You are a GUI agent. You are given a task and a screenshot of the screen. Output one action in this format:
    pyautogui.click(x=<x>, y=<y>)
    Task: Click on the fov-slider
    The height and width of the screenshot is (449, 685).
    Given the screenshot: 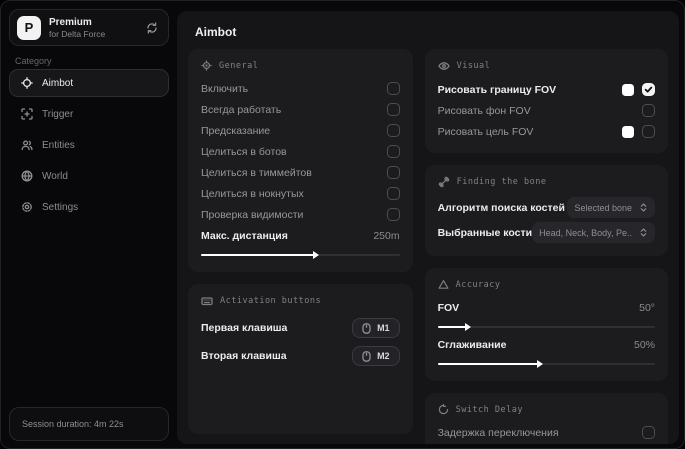 What is the action you would take?
    pyautogui.click(x=546, y=327)
    